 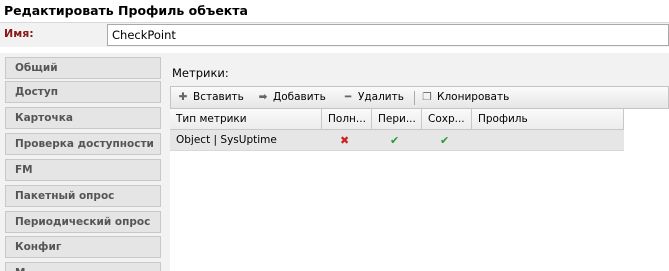 What do you see at coordinates (83, 144) in the screenshot?
I see `tab-availability: Проверка доступности` at bounding box center [83, 144].